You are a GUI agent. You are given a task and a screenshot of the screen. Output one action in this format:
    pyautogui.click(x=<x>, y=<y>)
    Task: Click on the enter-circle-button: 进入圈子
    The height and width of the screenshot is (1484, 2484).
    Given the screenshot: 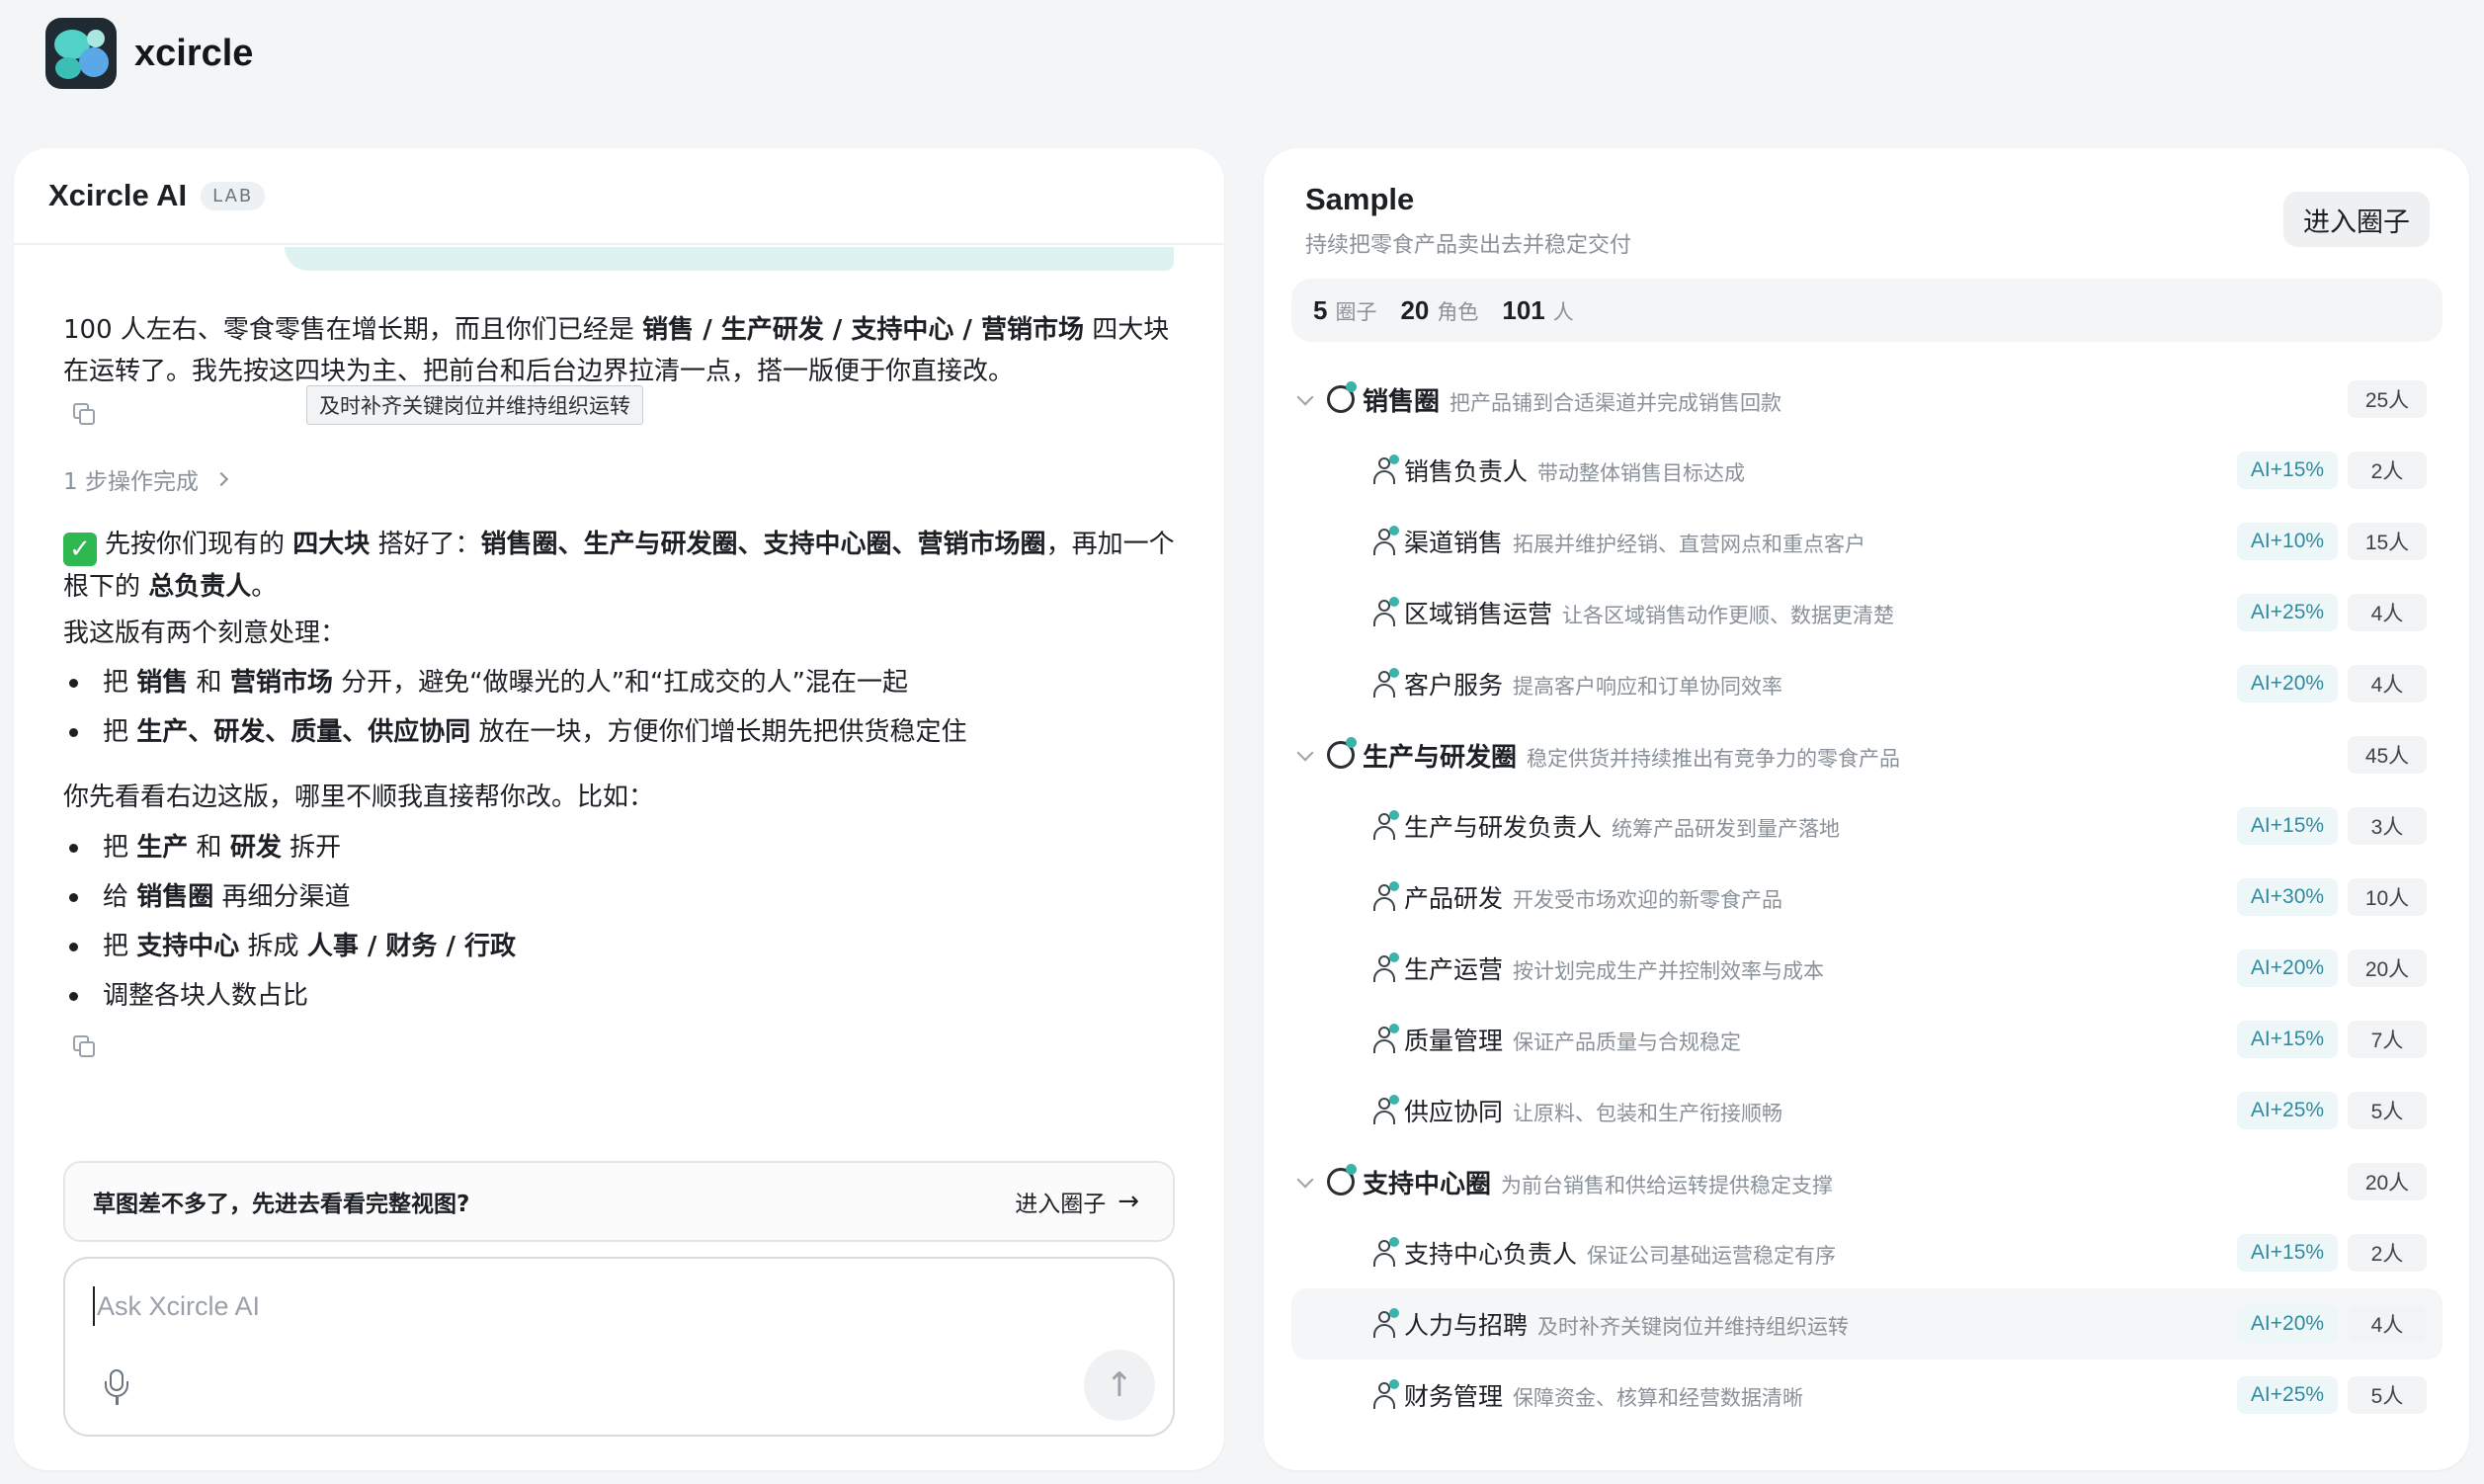 What is the action you would take?
    pyautogui.click(x=2356, y=219)
    